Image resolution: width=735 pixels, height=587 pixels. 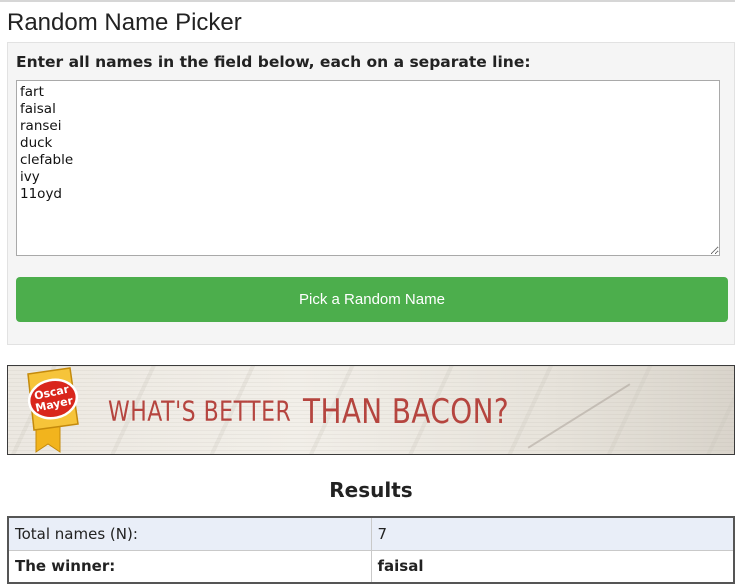 What do you see at coordinates (372, 299) in the screenshot?
I see `pick-random-name-button: Pick a Random Name` at bounding box center [372, 299].